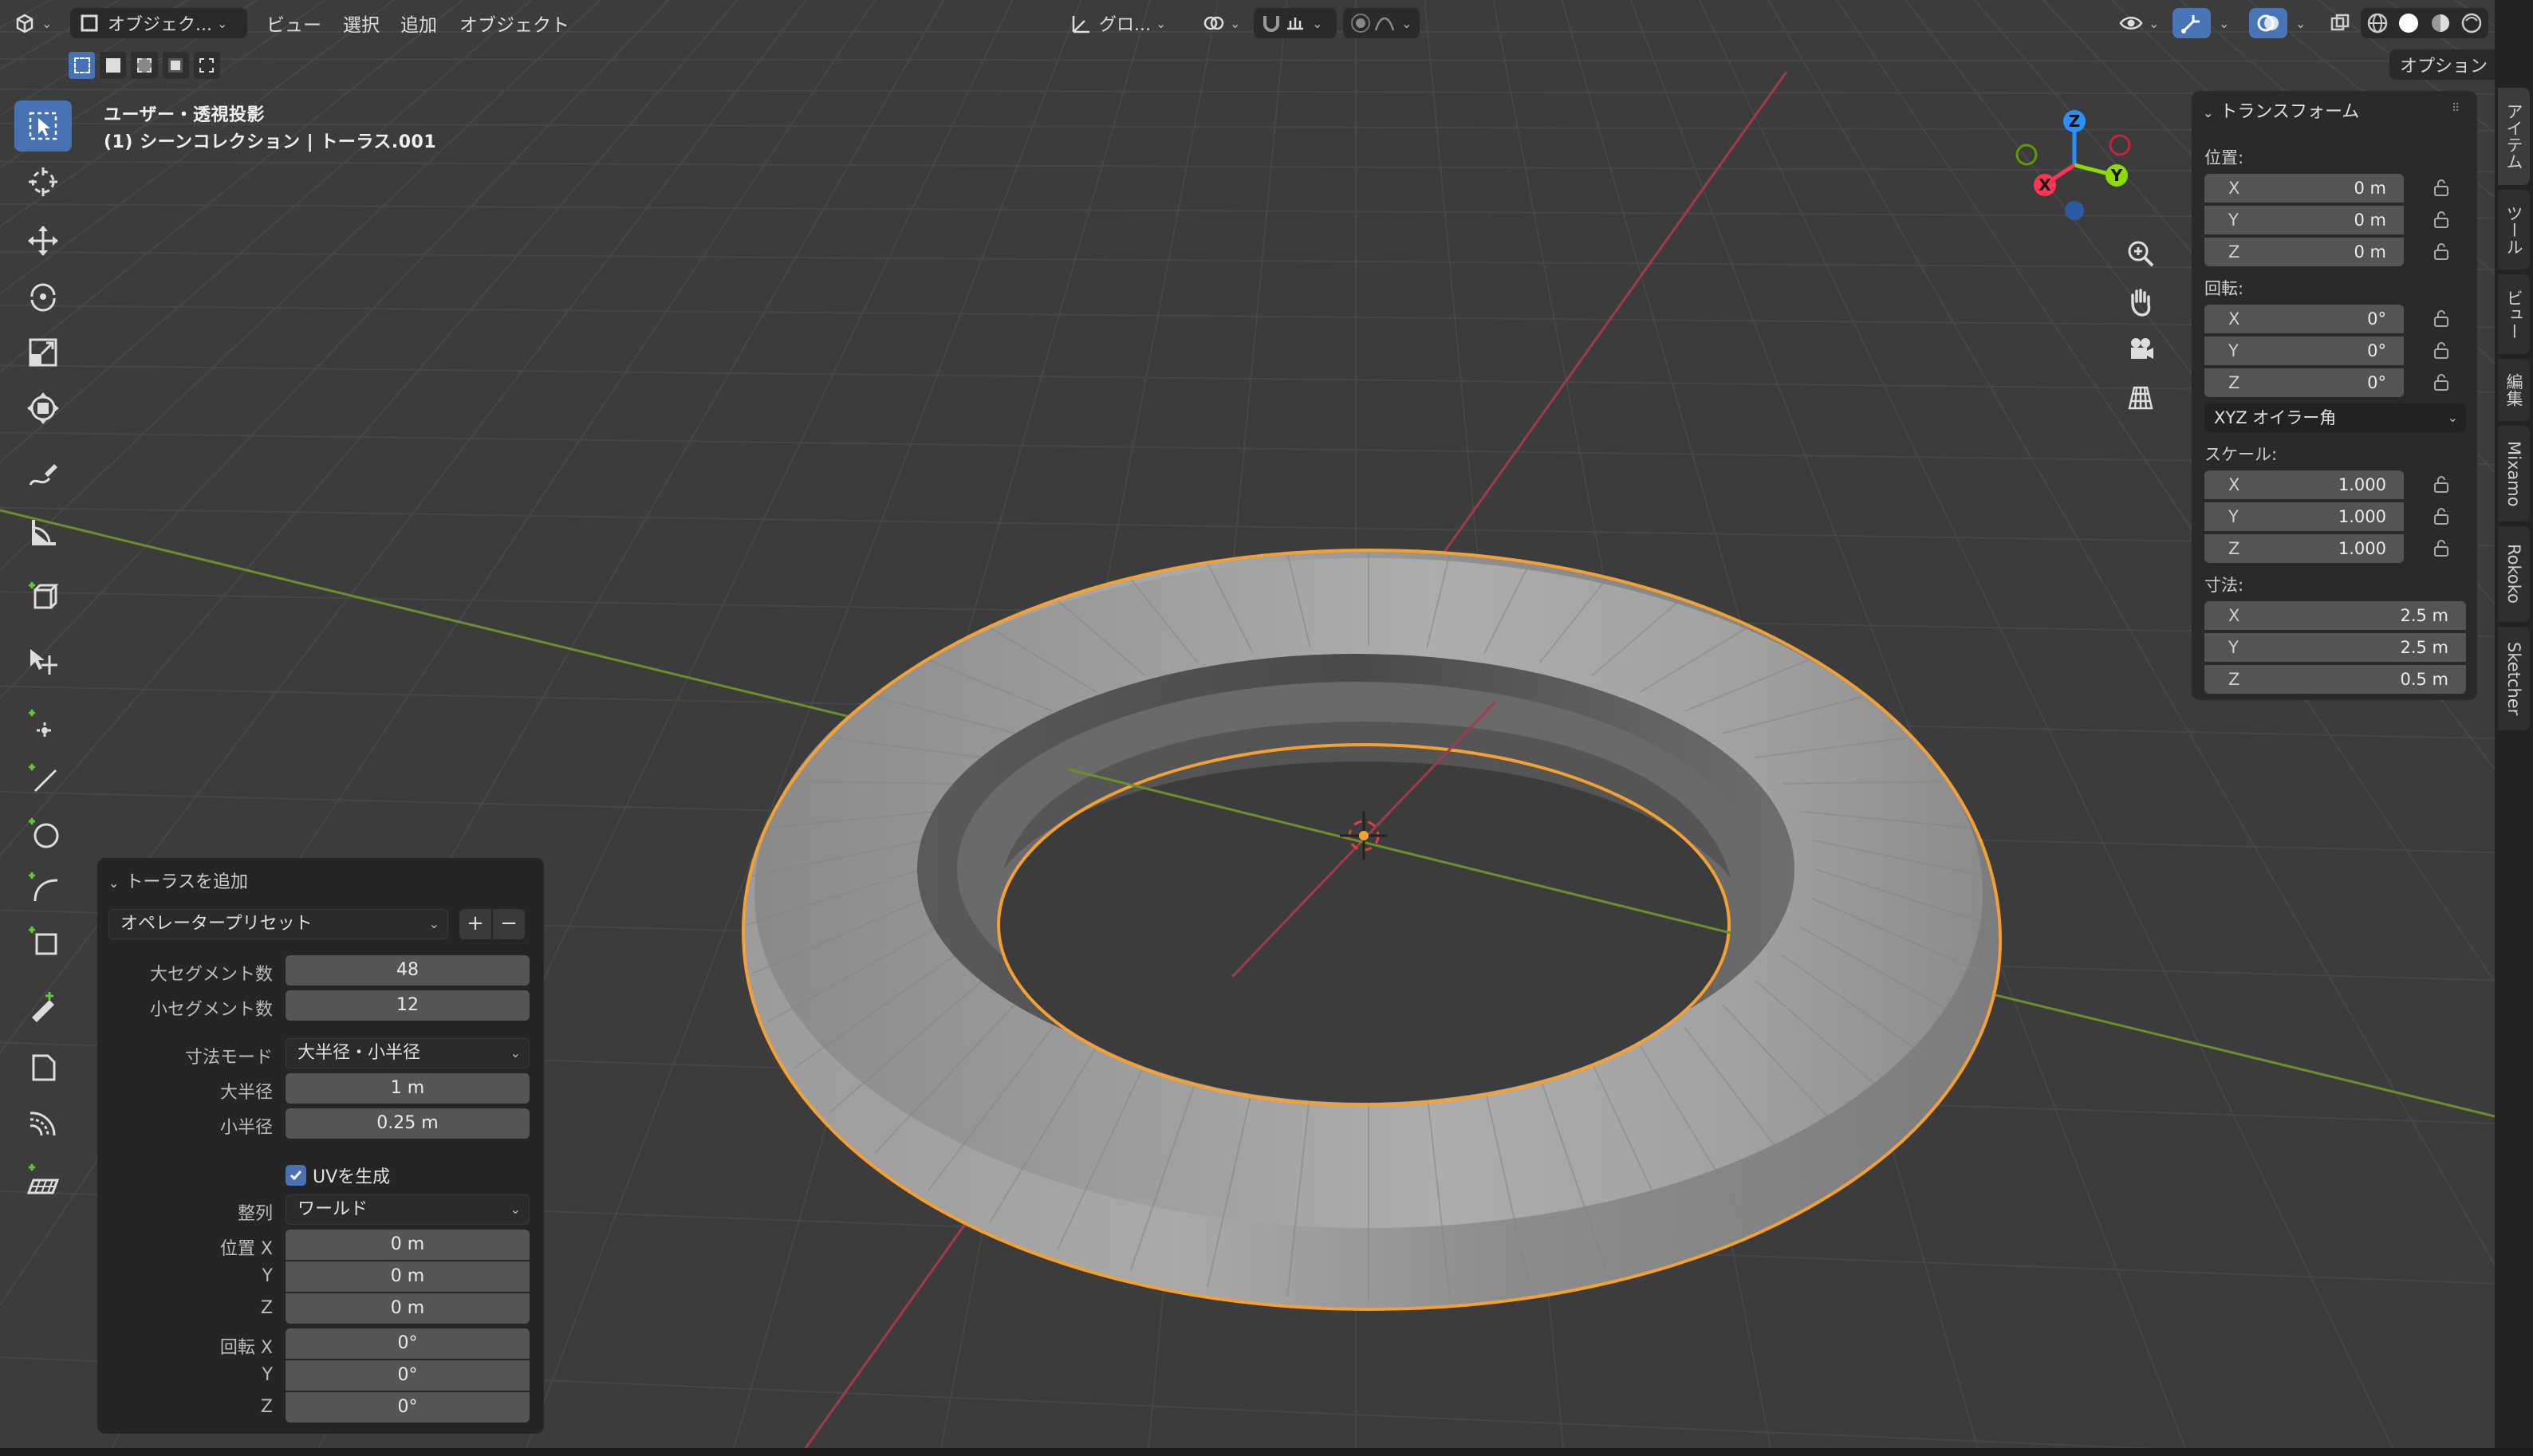 This screenshot has height=1456, width=2533. Describe the element at coordinates (2335, 647) in the screenshot. I see `dimensions-y-field: Y 2.5 m` at that location.